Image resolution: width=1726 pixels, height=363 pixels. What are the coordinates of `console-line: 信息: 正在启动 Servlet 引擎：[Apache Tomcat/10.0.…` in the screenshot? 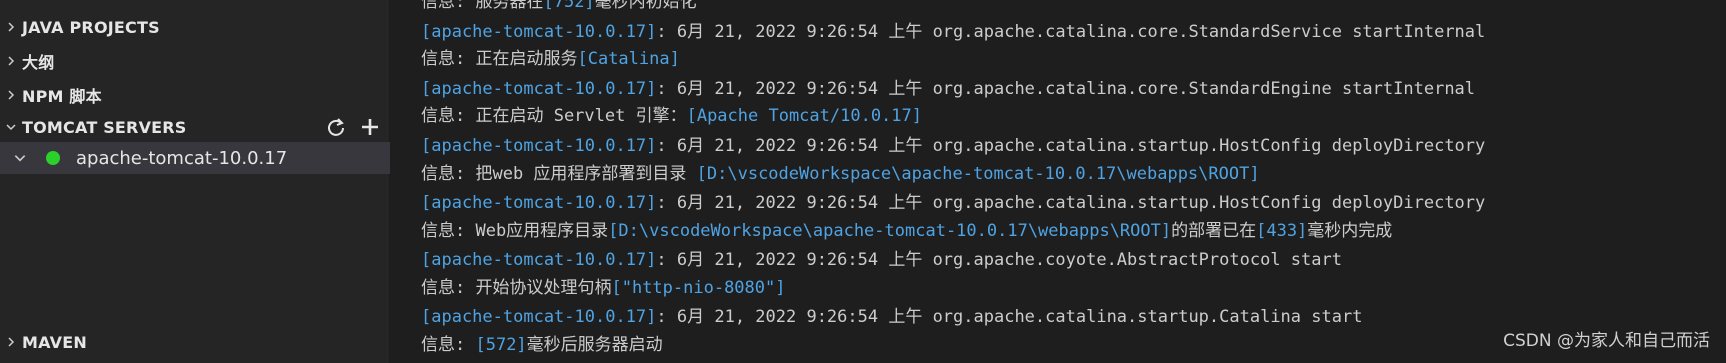 It's located at (671, 116).